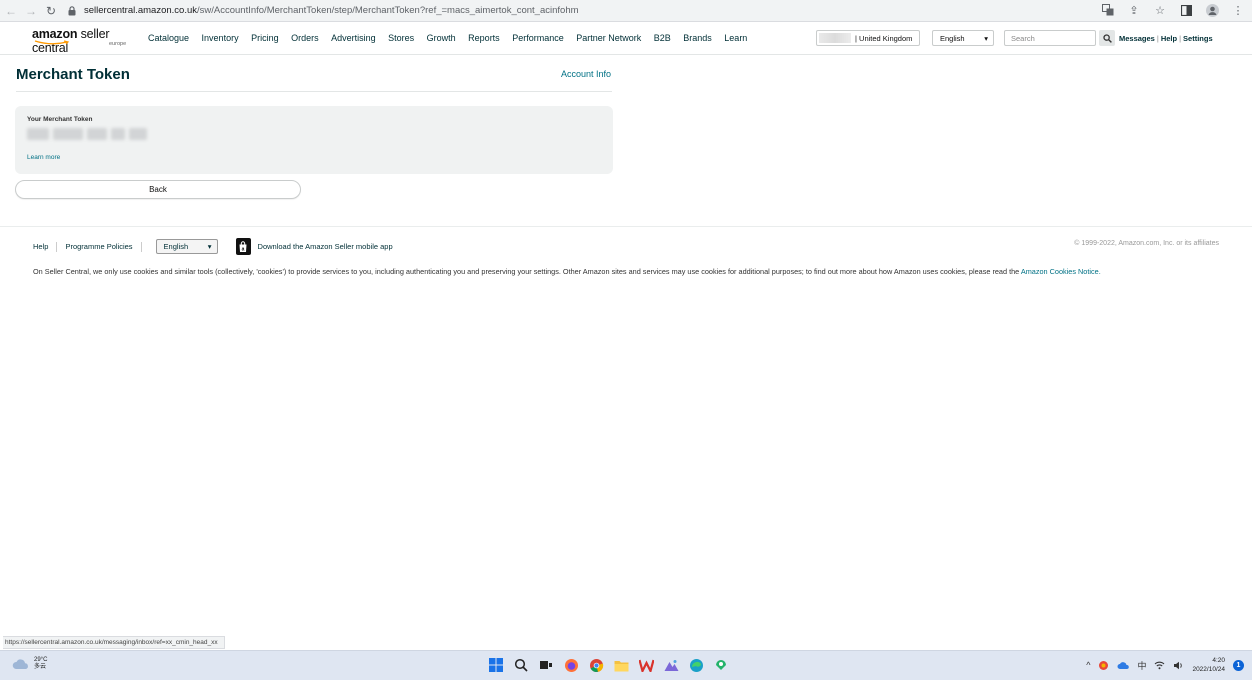 Image resolution: width=1252 pixels, height=680 pixels. What do you see at coordinates (1208, 669) in the screenshot?
I see `clock-date: 2022/10/24` at bounding box center [1208, 669].